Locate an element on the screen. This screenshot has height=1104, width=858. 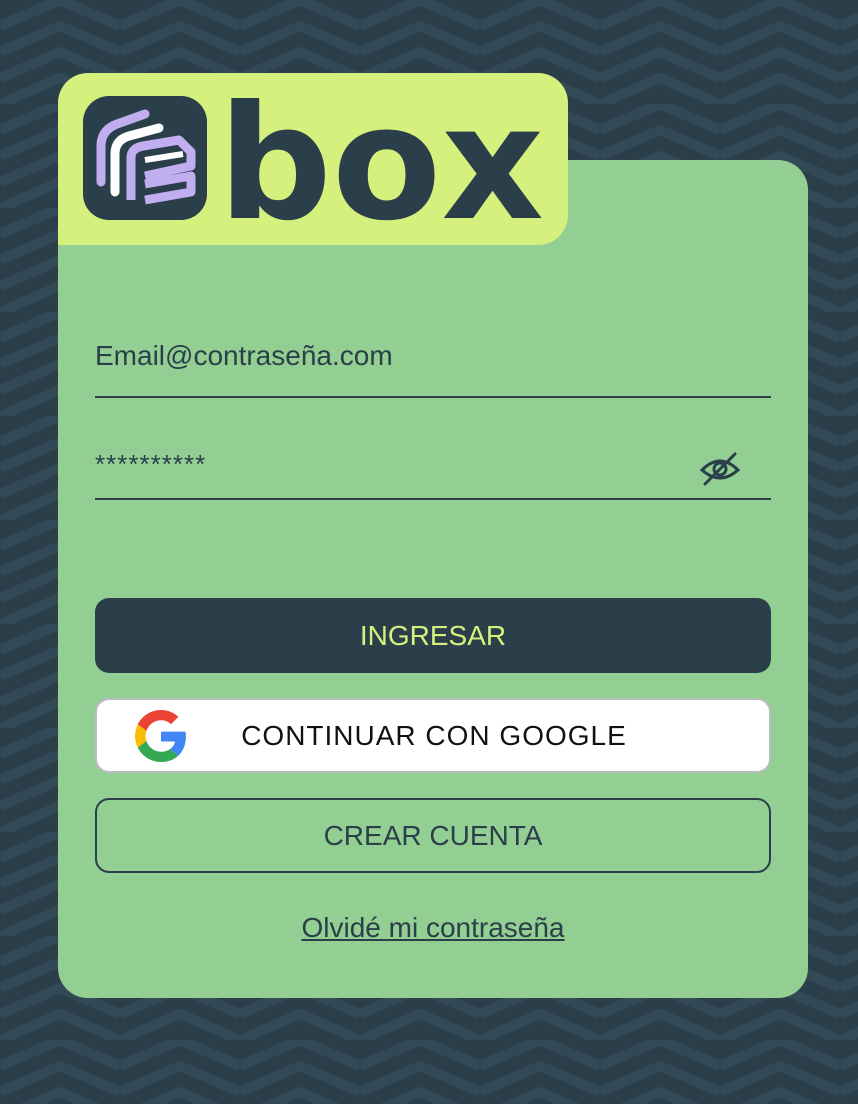
email-input is located at coordinates (433, 356).